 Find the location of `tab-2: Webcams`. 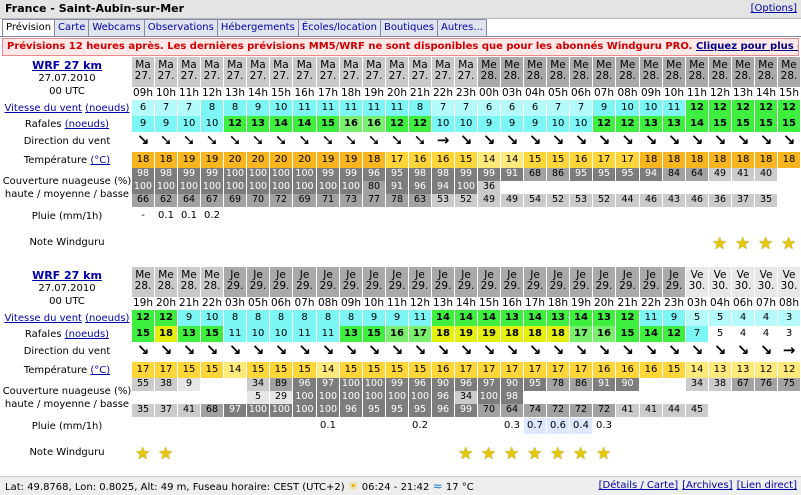

tab-2: Webcams is located at coordinates (117, 28).